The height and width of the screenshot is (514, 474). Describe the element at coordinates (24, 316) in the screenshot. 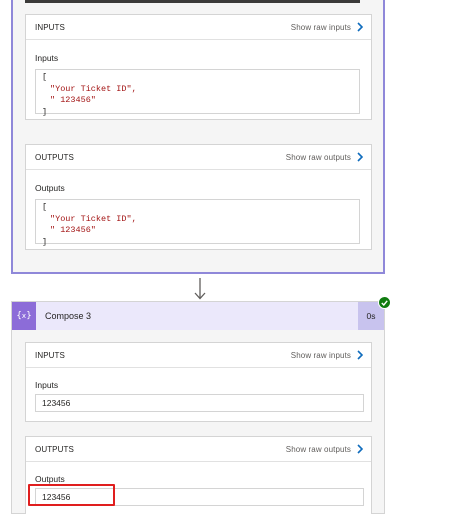

I see `compose-icon: {x}` at that location.